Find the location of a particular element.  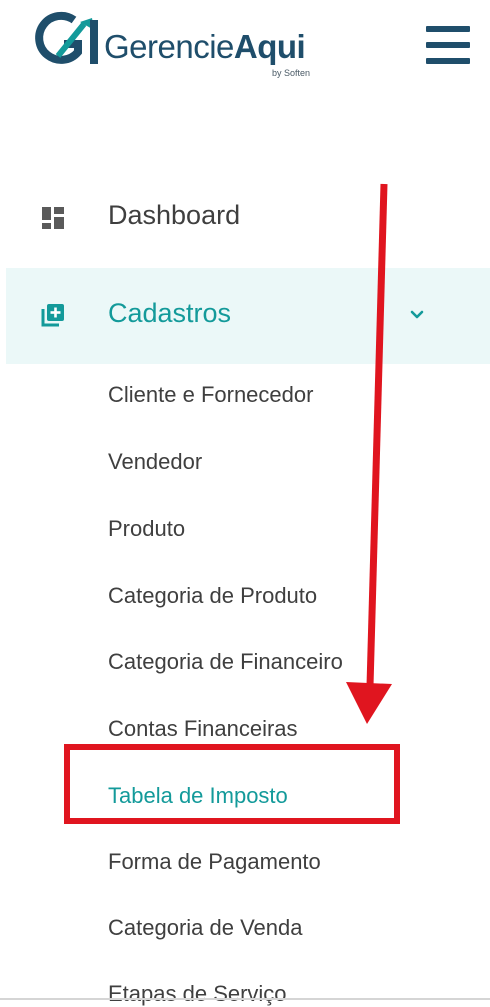

hamburger-icon is located at coordinates (448, 45).